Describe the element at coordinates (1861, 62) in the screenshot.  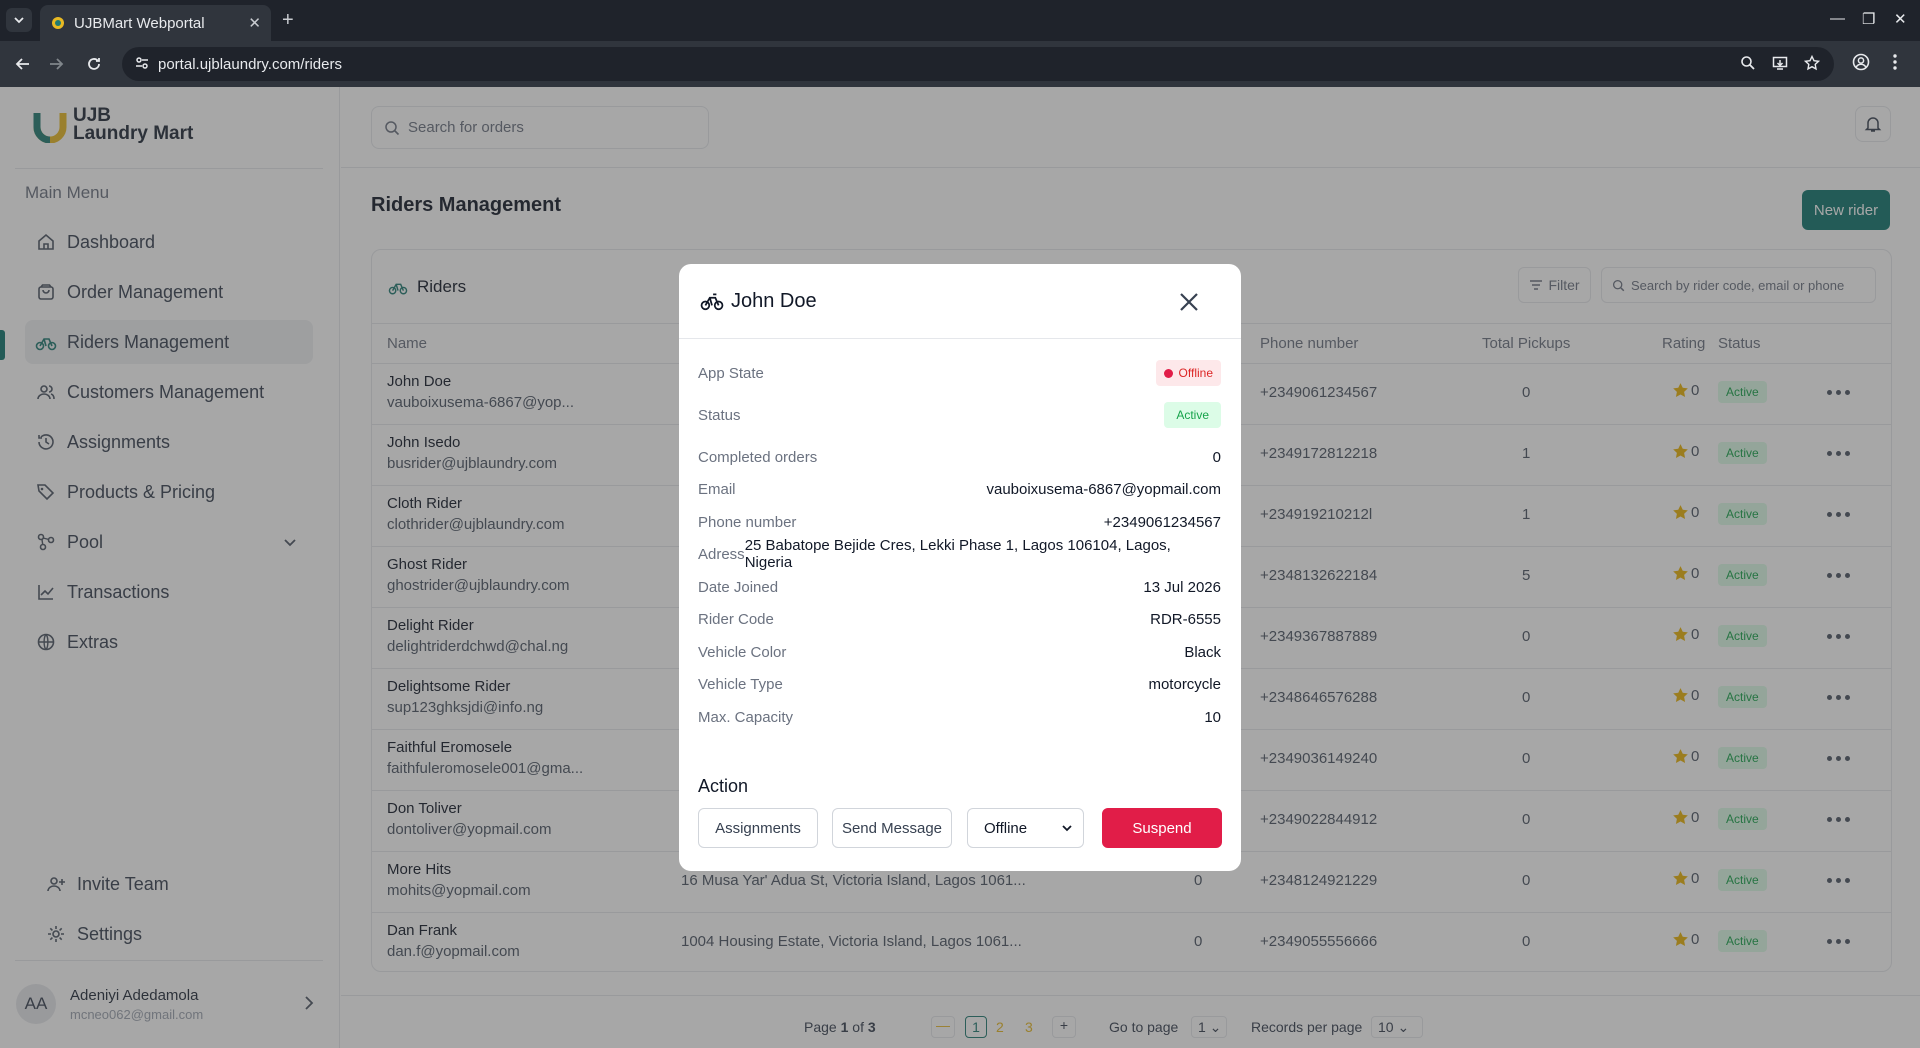
I see `profile-icon` at that location.